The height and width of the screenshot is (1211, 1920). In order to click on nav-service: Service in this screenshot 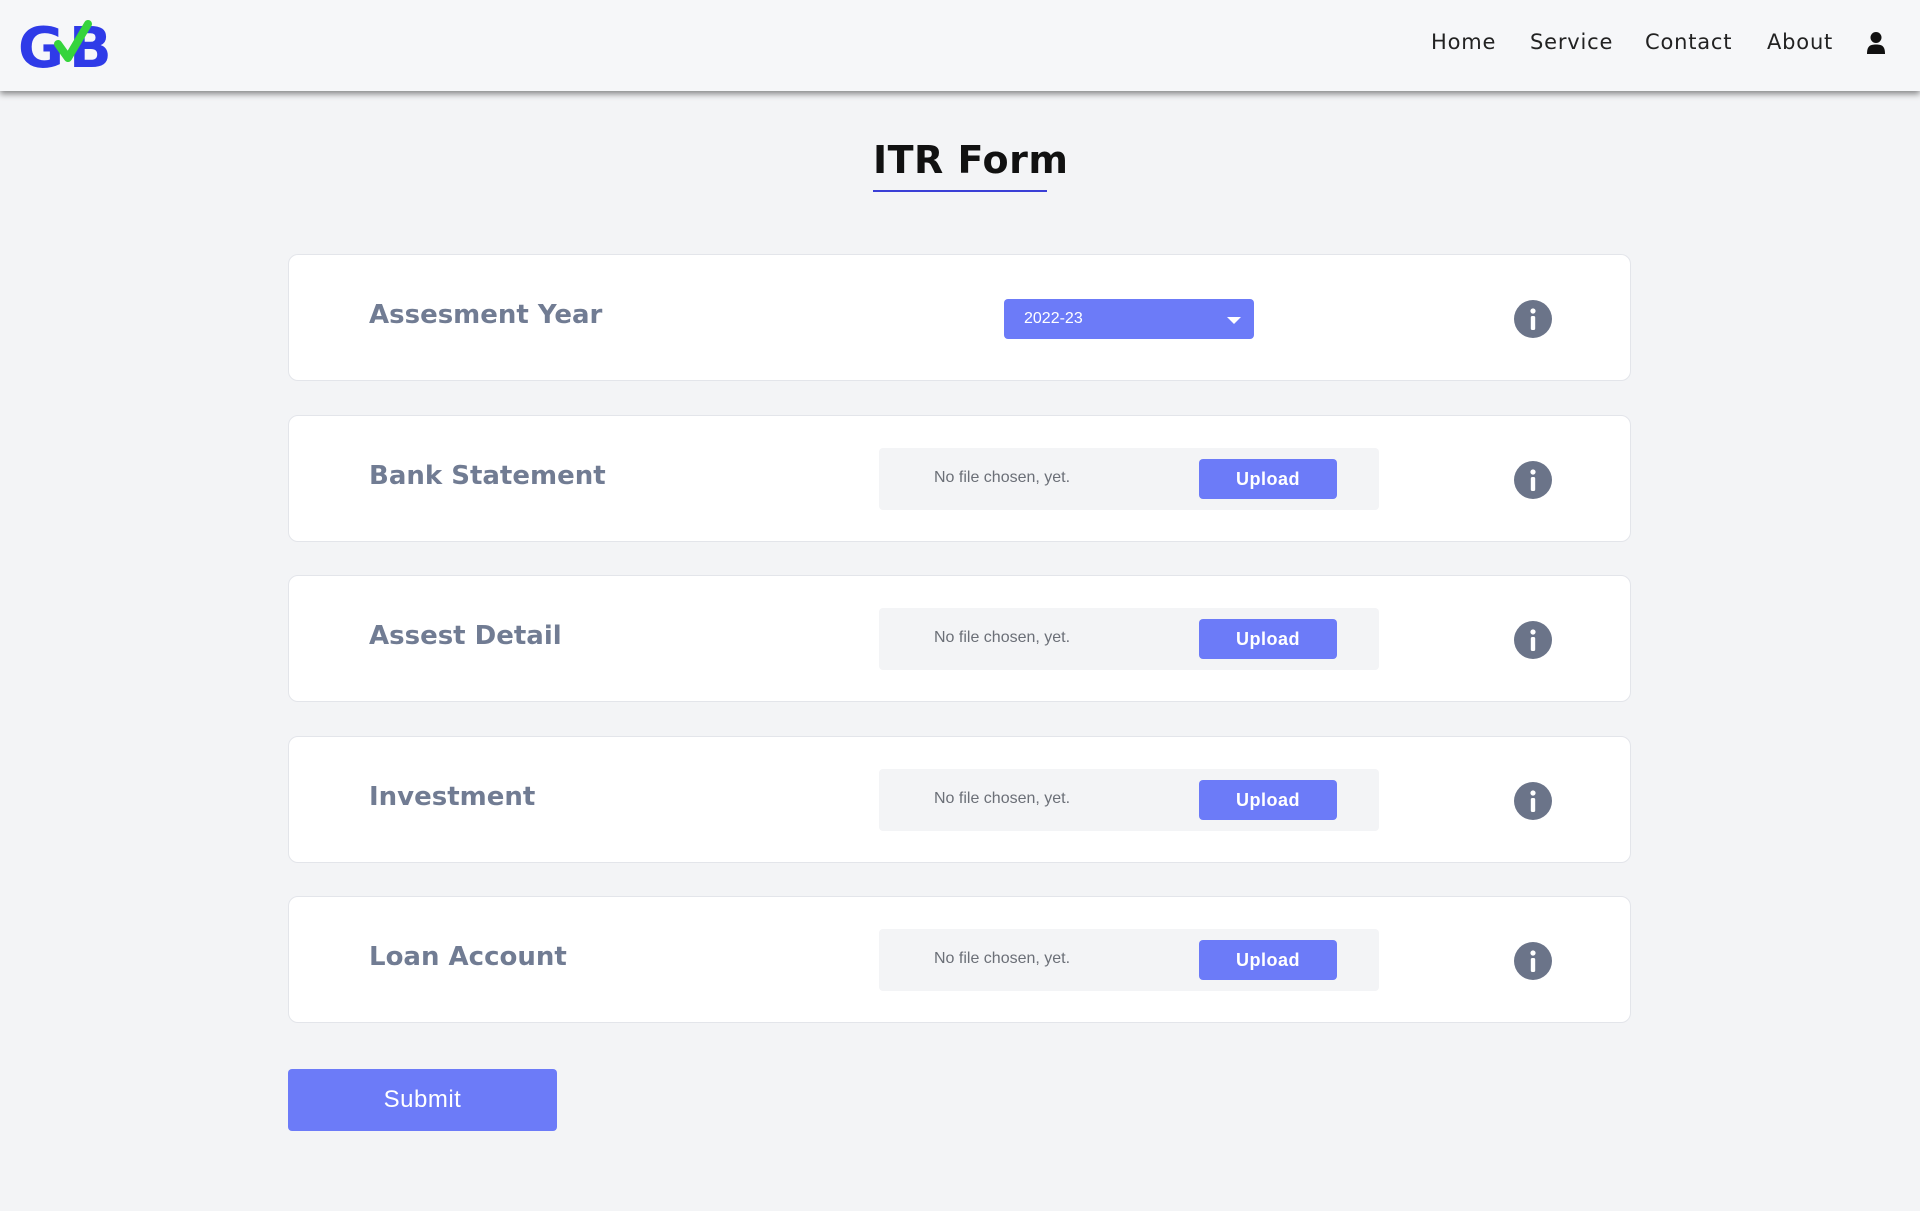, I will do `click(1571, 42)`.